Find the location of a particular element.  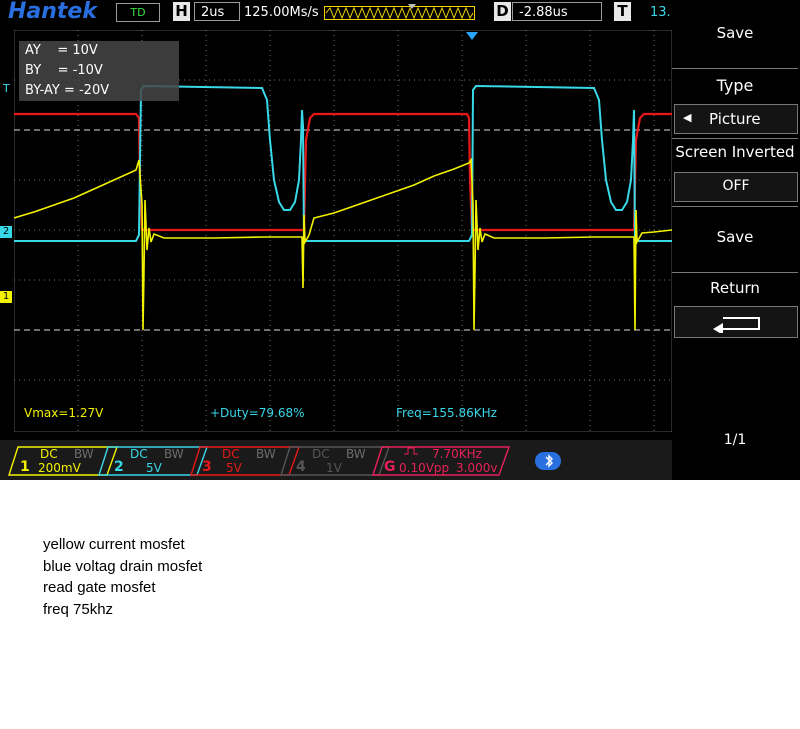

ch4-scale: 1V is located at coordinates (334, 468).